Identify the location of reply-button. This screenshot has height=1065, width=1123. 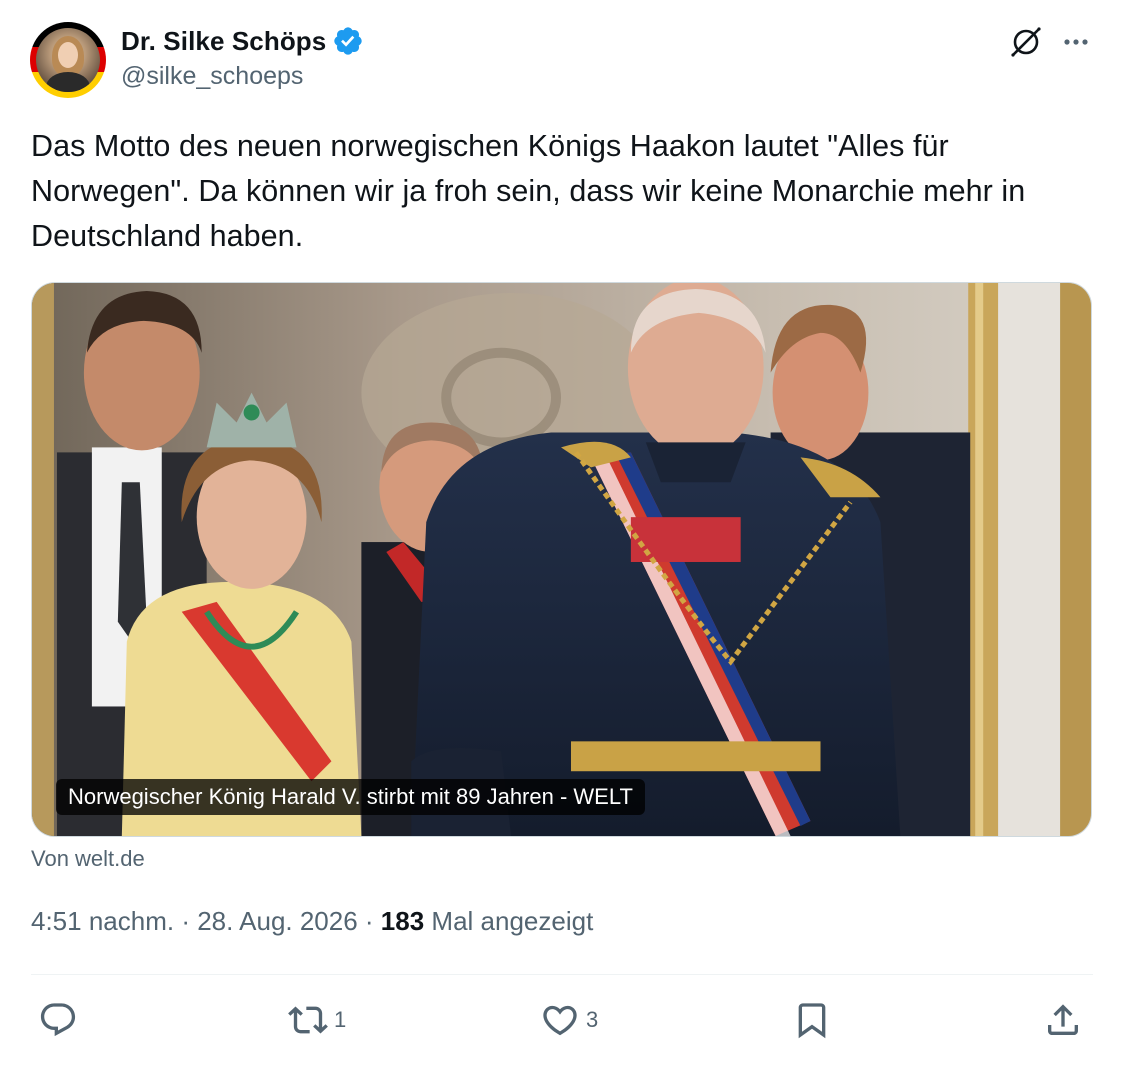
(58, 1020).